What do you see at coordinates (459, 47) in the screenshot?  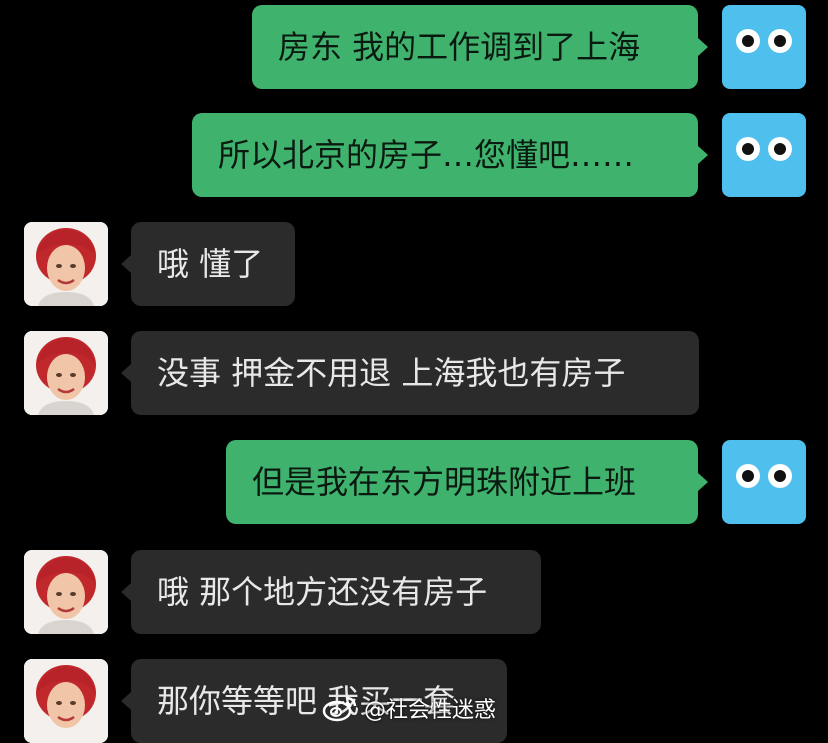 I see `message-text: 房东 我的工作调到了上海` at bounding box center [459, 47].